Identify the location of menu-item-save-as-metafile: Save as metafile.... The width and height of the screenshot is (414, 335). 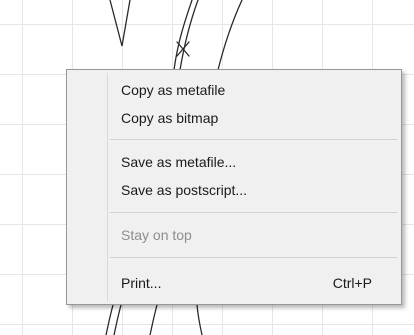
(234, 162).